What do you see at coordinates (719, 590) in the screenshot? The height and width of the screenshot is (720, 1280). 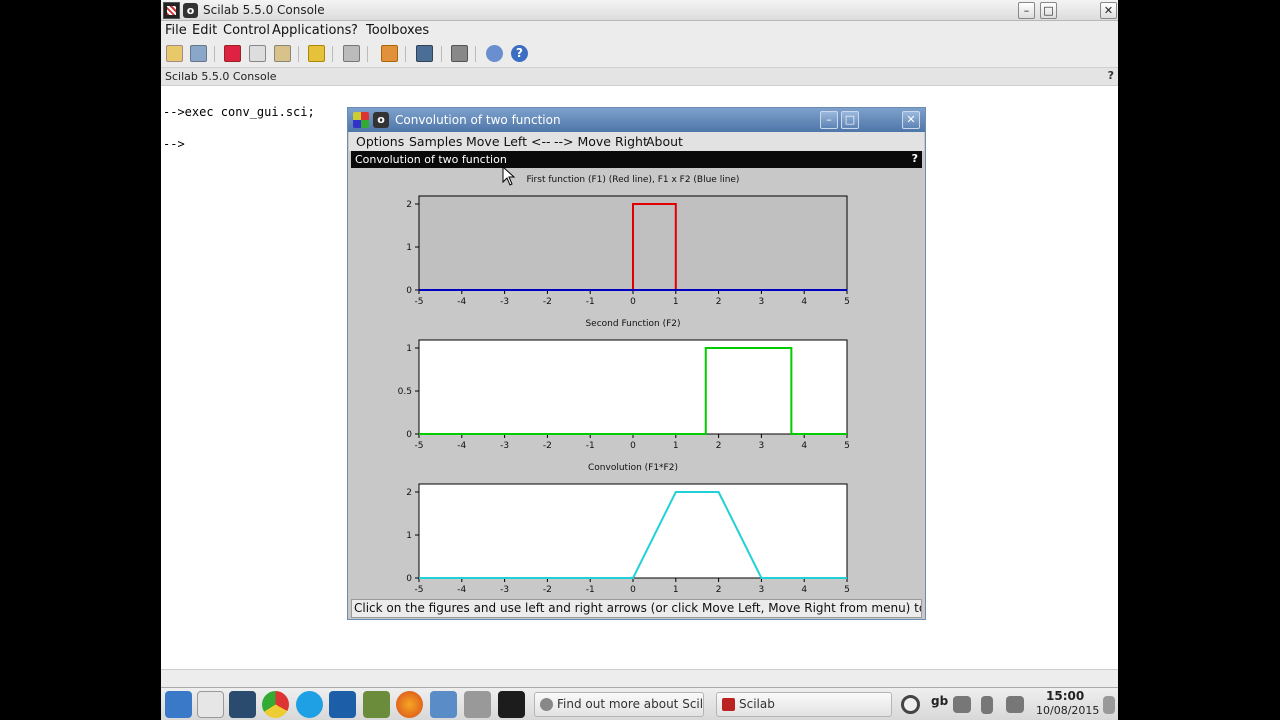 I see `plot-3-xtick-label-7: 2` at bounding box center [719, 590].